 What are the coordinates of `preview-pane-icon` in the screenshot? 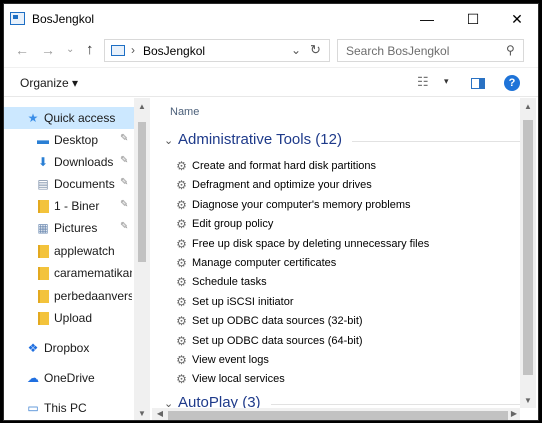 It's located at (478, 83).